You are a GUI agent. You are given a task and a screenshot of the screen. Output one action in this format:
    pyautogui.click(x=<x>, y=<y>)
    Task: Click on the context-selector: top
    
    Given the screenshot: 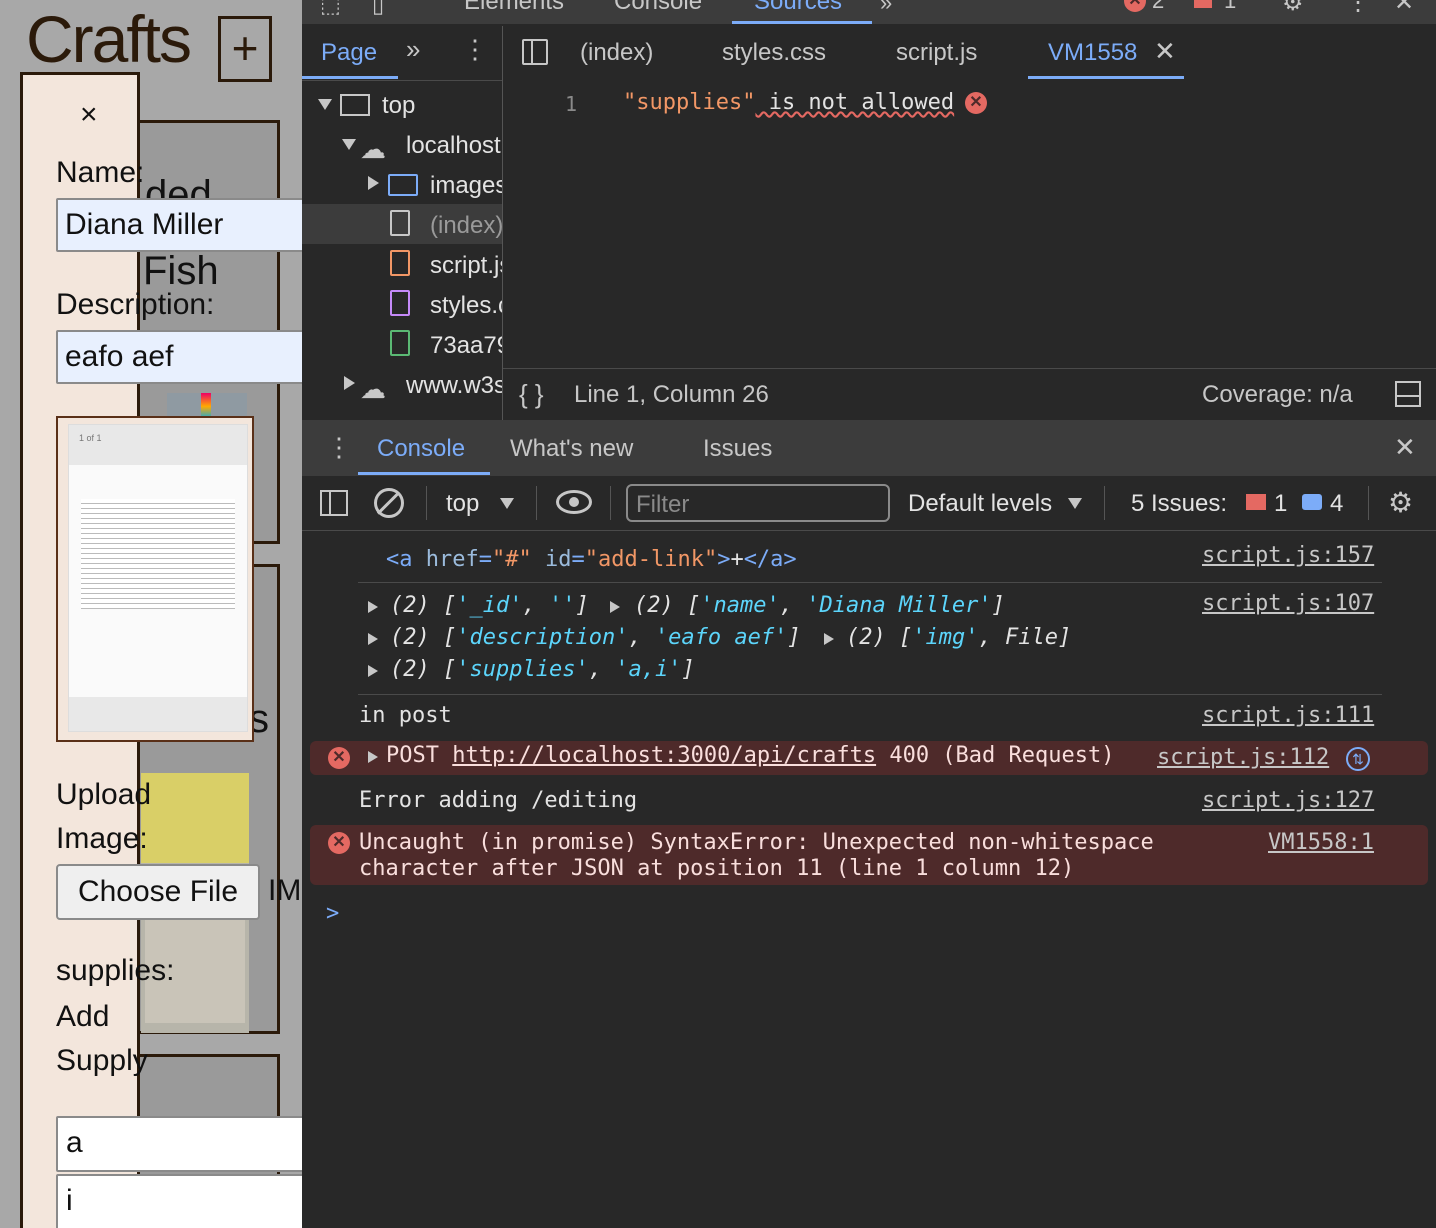 What is the action you would take?
    pyautogui.click(x=462, y=504)
    